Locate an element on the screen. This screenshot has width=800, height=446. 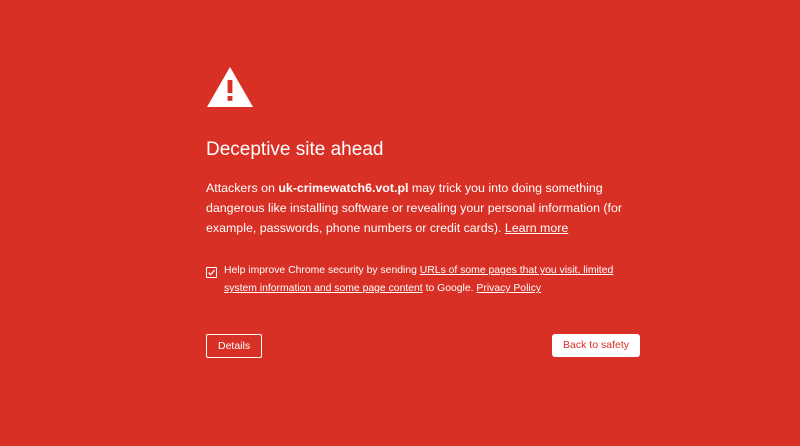
help-improve-checkbox is located at coordinates (211, 272).